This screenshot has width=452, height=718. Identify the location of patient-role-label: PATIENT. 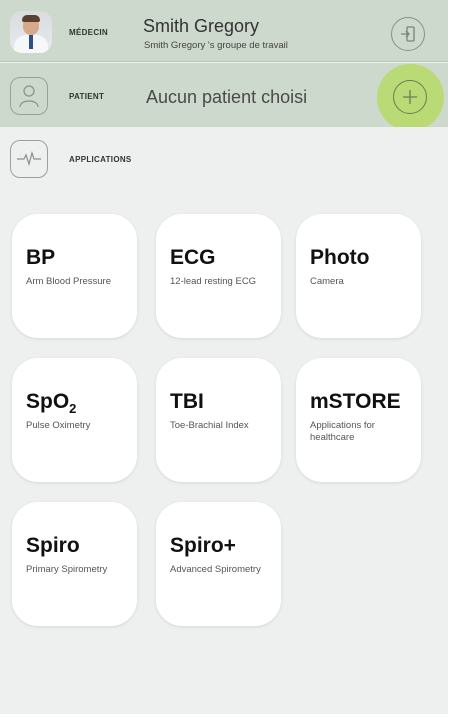
(87, 96).